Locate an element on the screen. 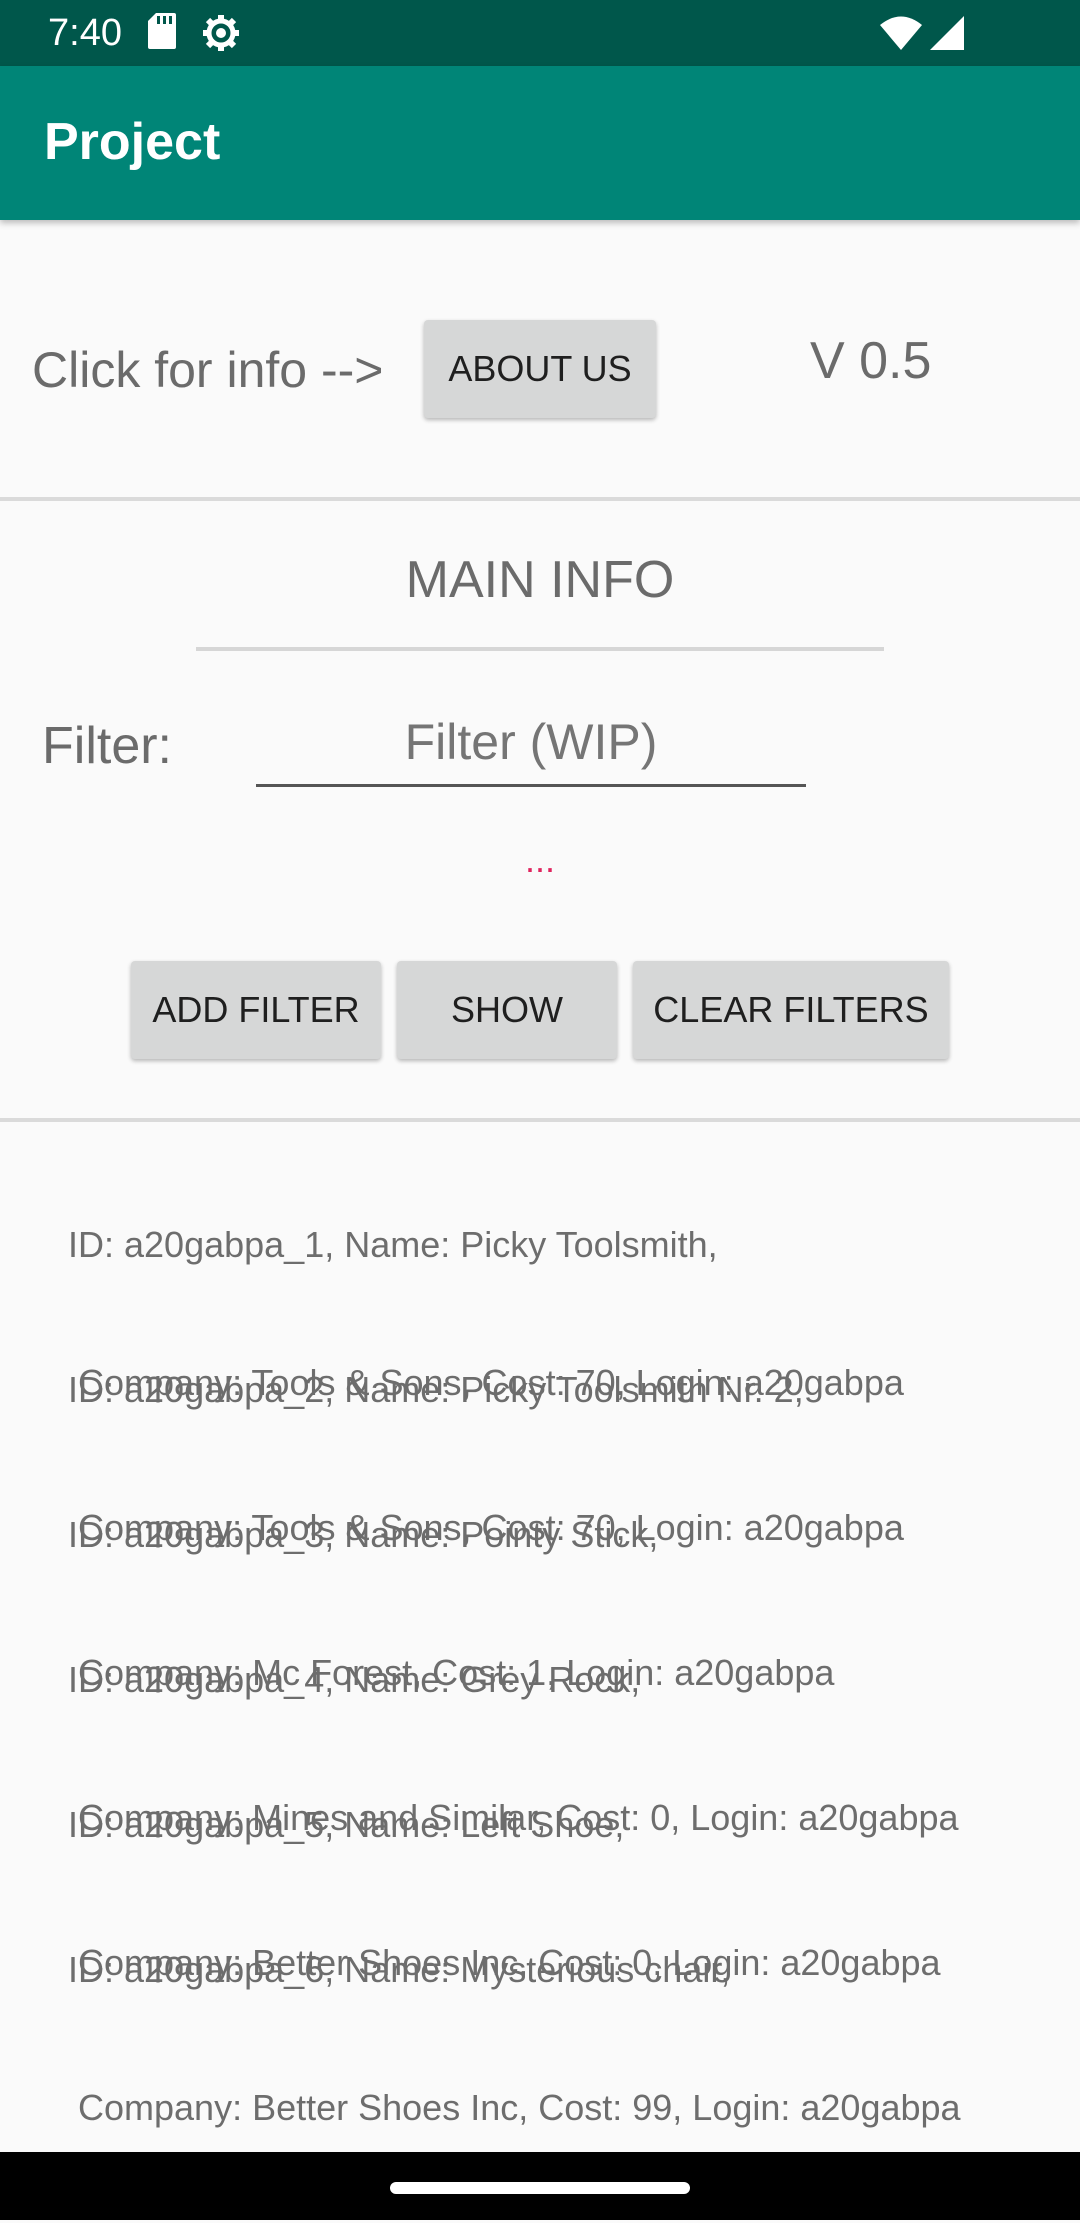 The image size is (1080, 2223). section-title-underline is located at coordinates (540, 649).